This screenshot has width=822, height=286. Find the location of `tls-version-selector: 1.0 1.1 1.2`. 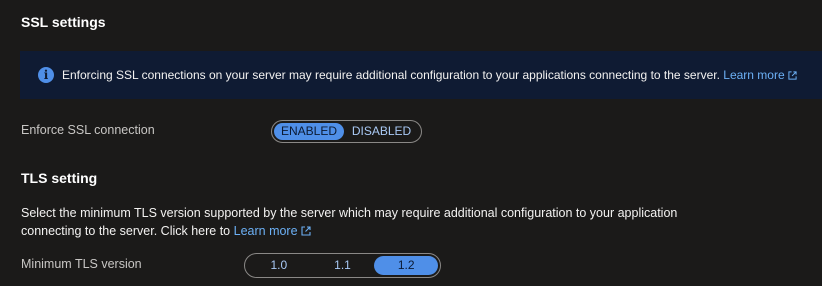

tls-version-selector: 1.0 1.1 1.2 is located at coordinates (342, 265).